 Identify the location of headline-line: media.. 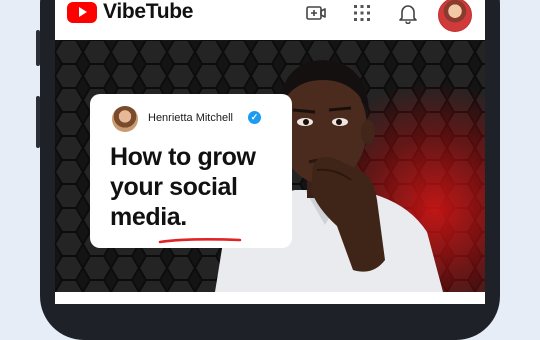
(148, 217).